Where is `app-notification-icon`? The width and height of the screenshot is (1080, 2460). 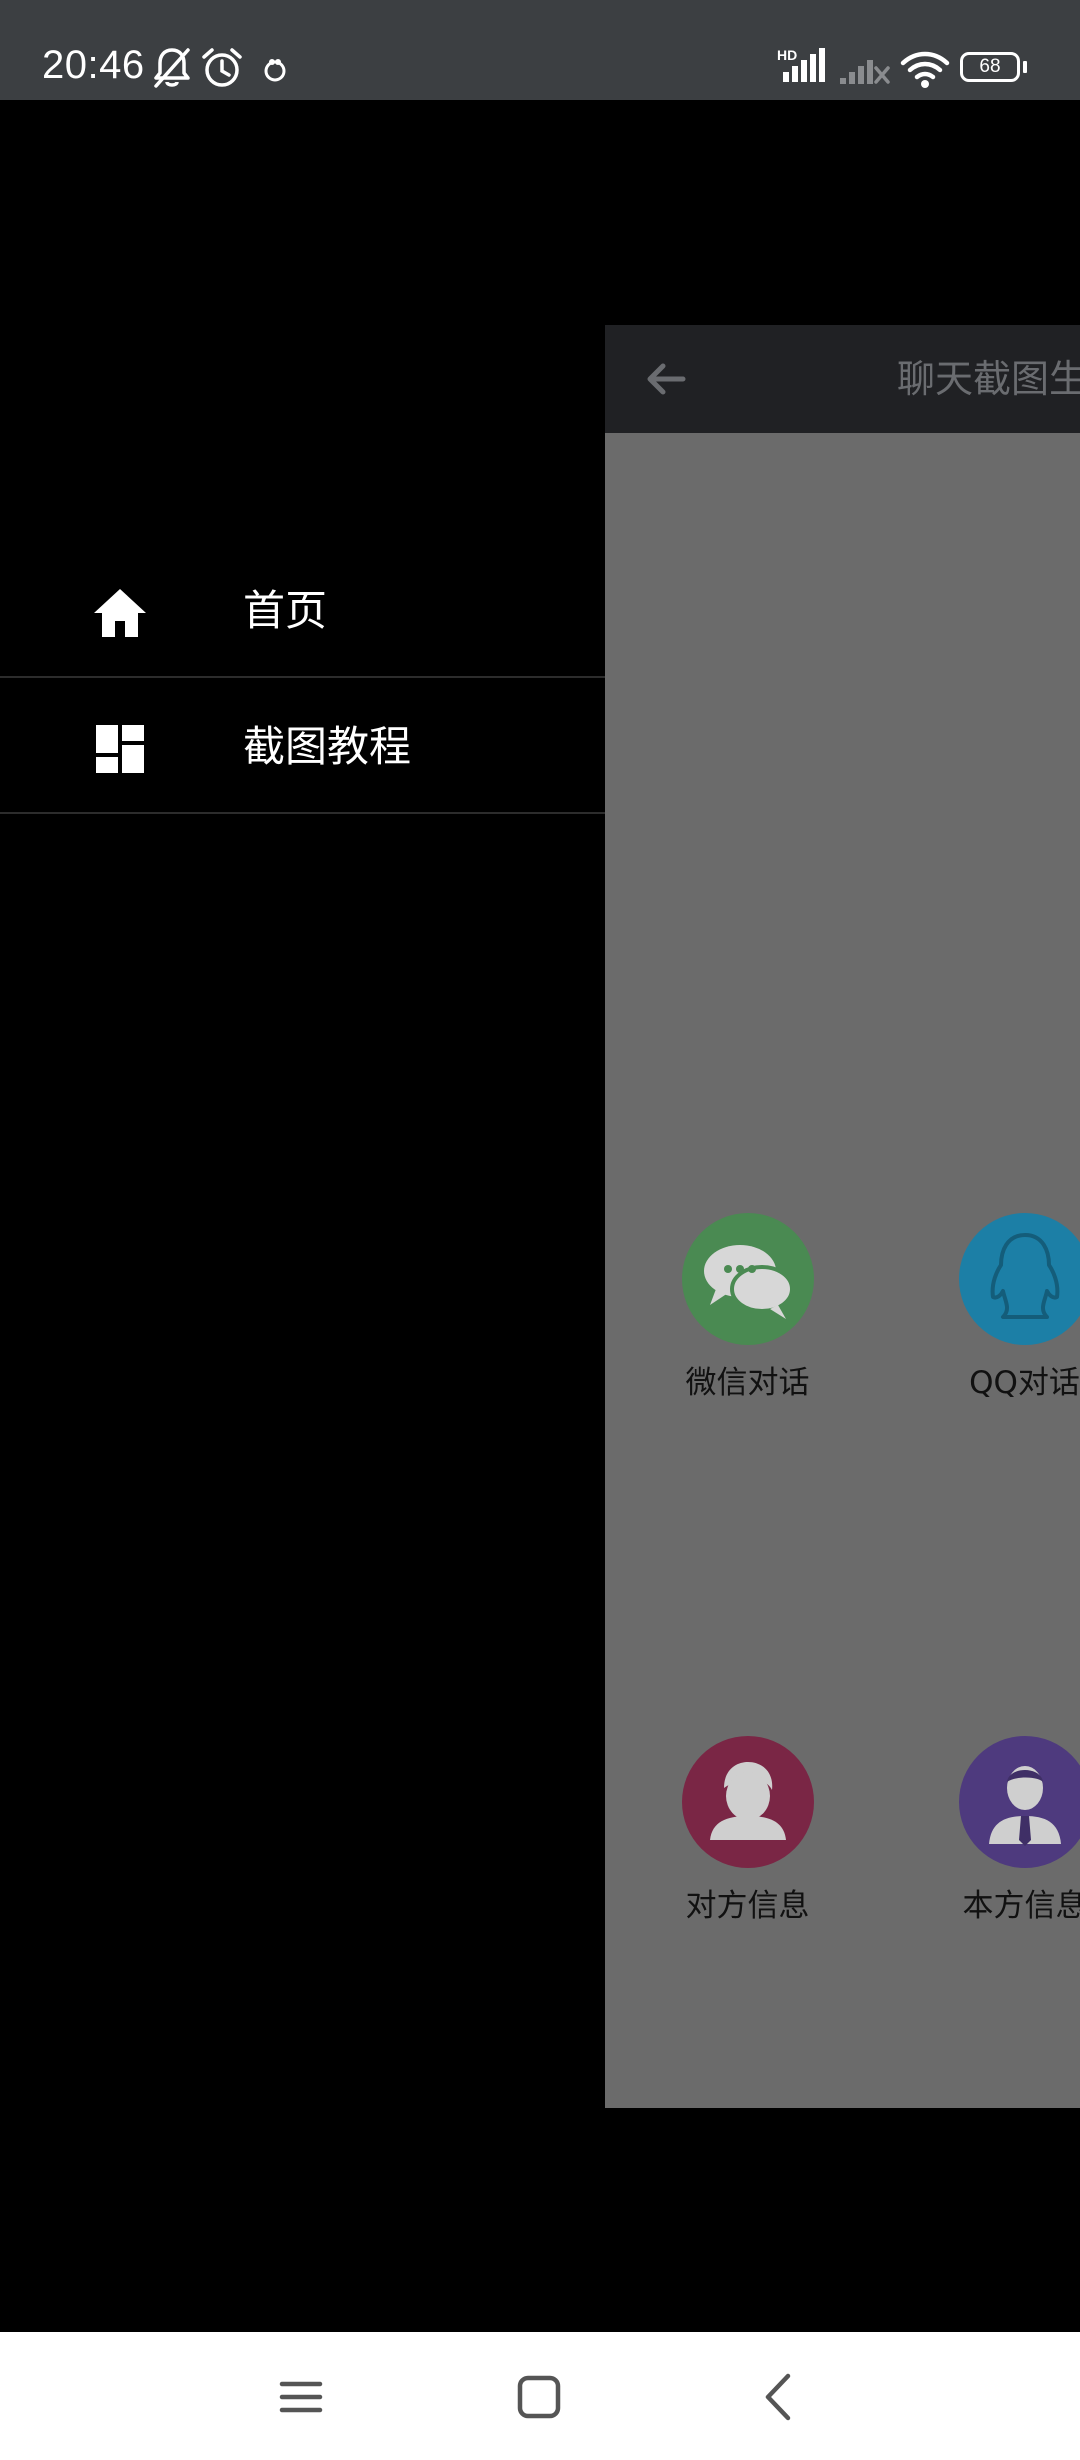
app-notification-icon is located at coordinates (275, 70).